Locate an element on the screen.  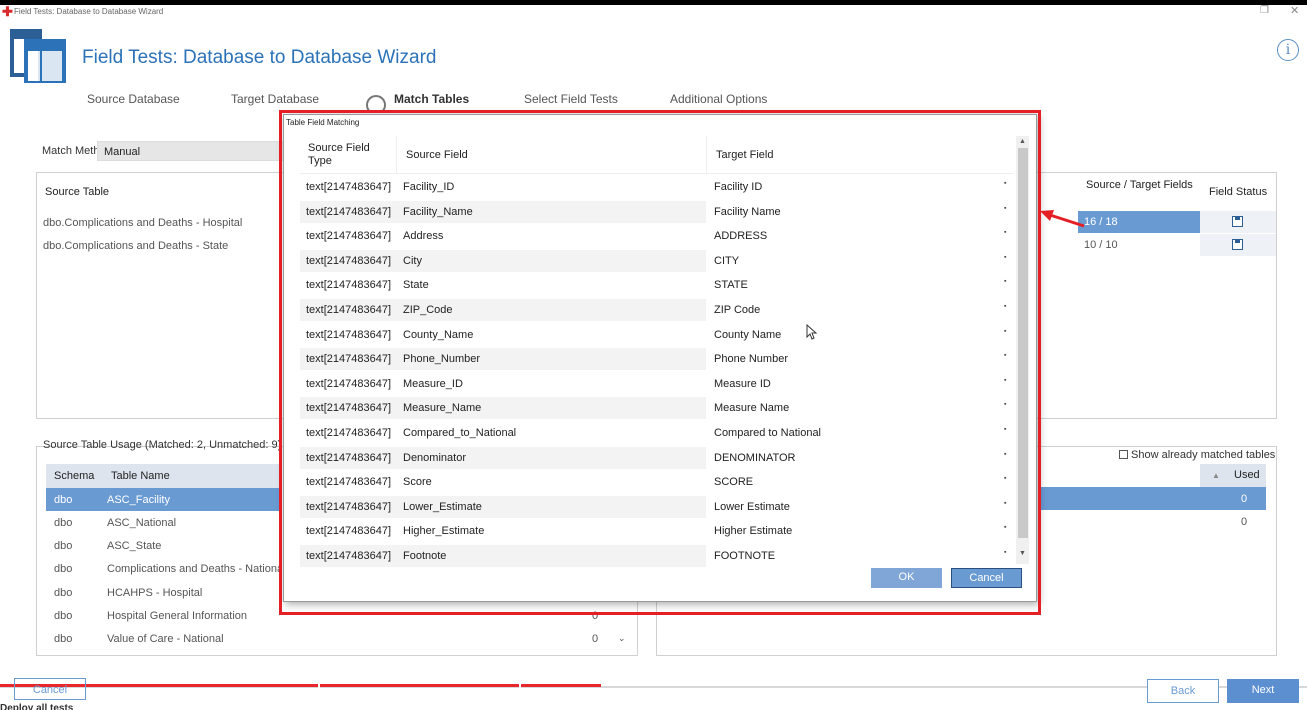
sort-ascending-icon: ▲ is located at coordinates (1216, 475).